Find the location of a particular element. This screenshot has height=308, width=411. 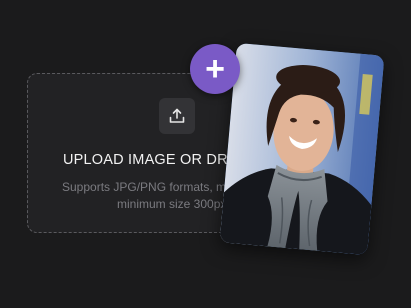

add-image-button: + is located at coordinates (215, 69).